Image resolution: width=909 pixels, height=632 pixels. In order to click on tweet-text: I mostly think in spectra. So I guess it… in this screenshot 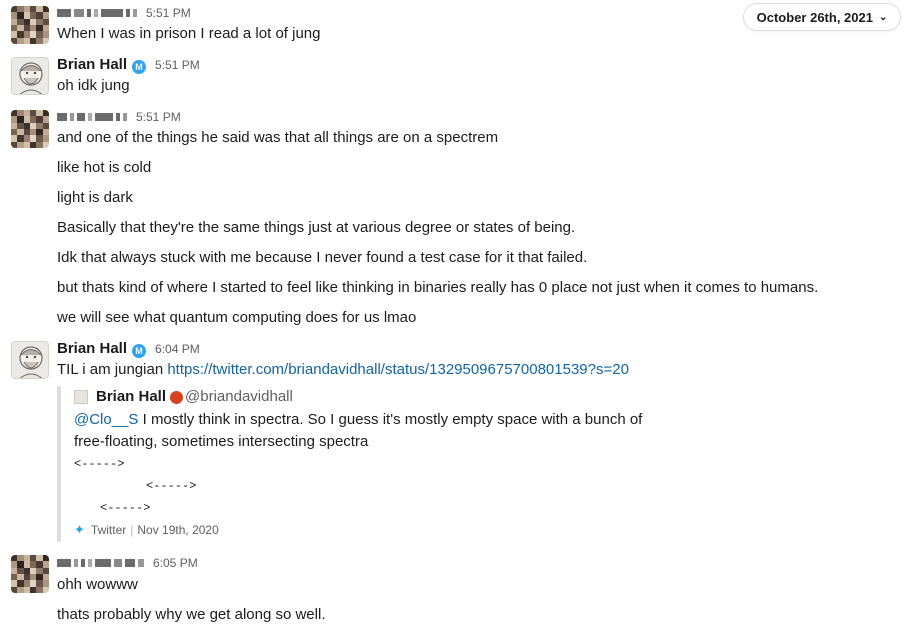, I will do `click(390, 419)`.